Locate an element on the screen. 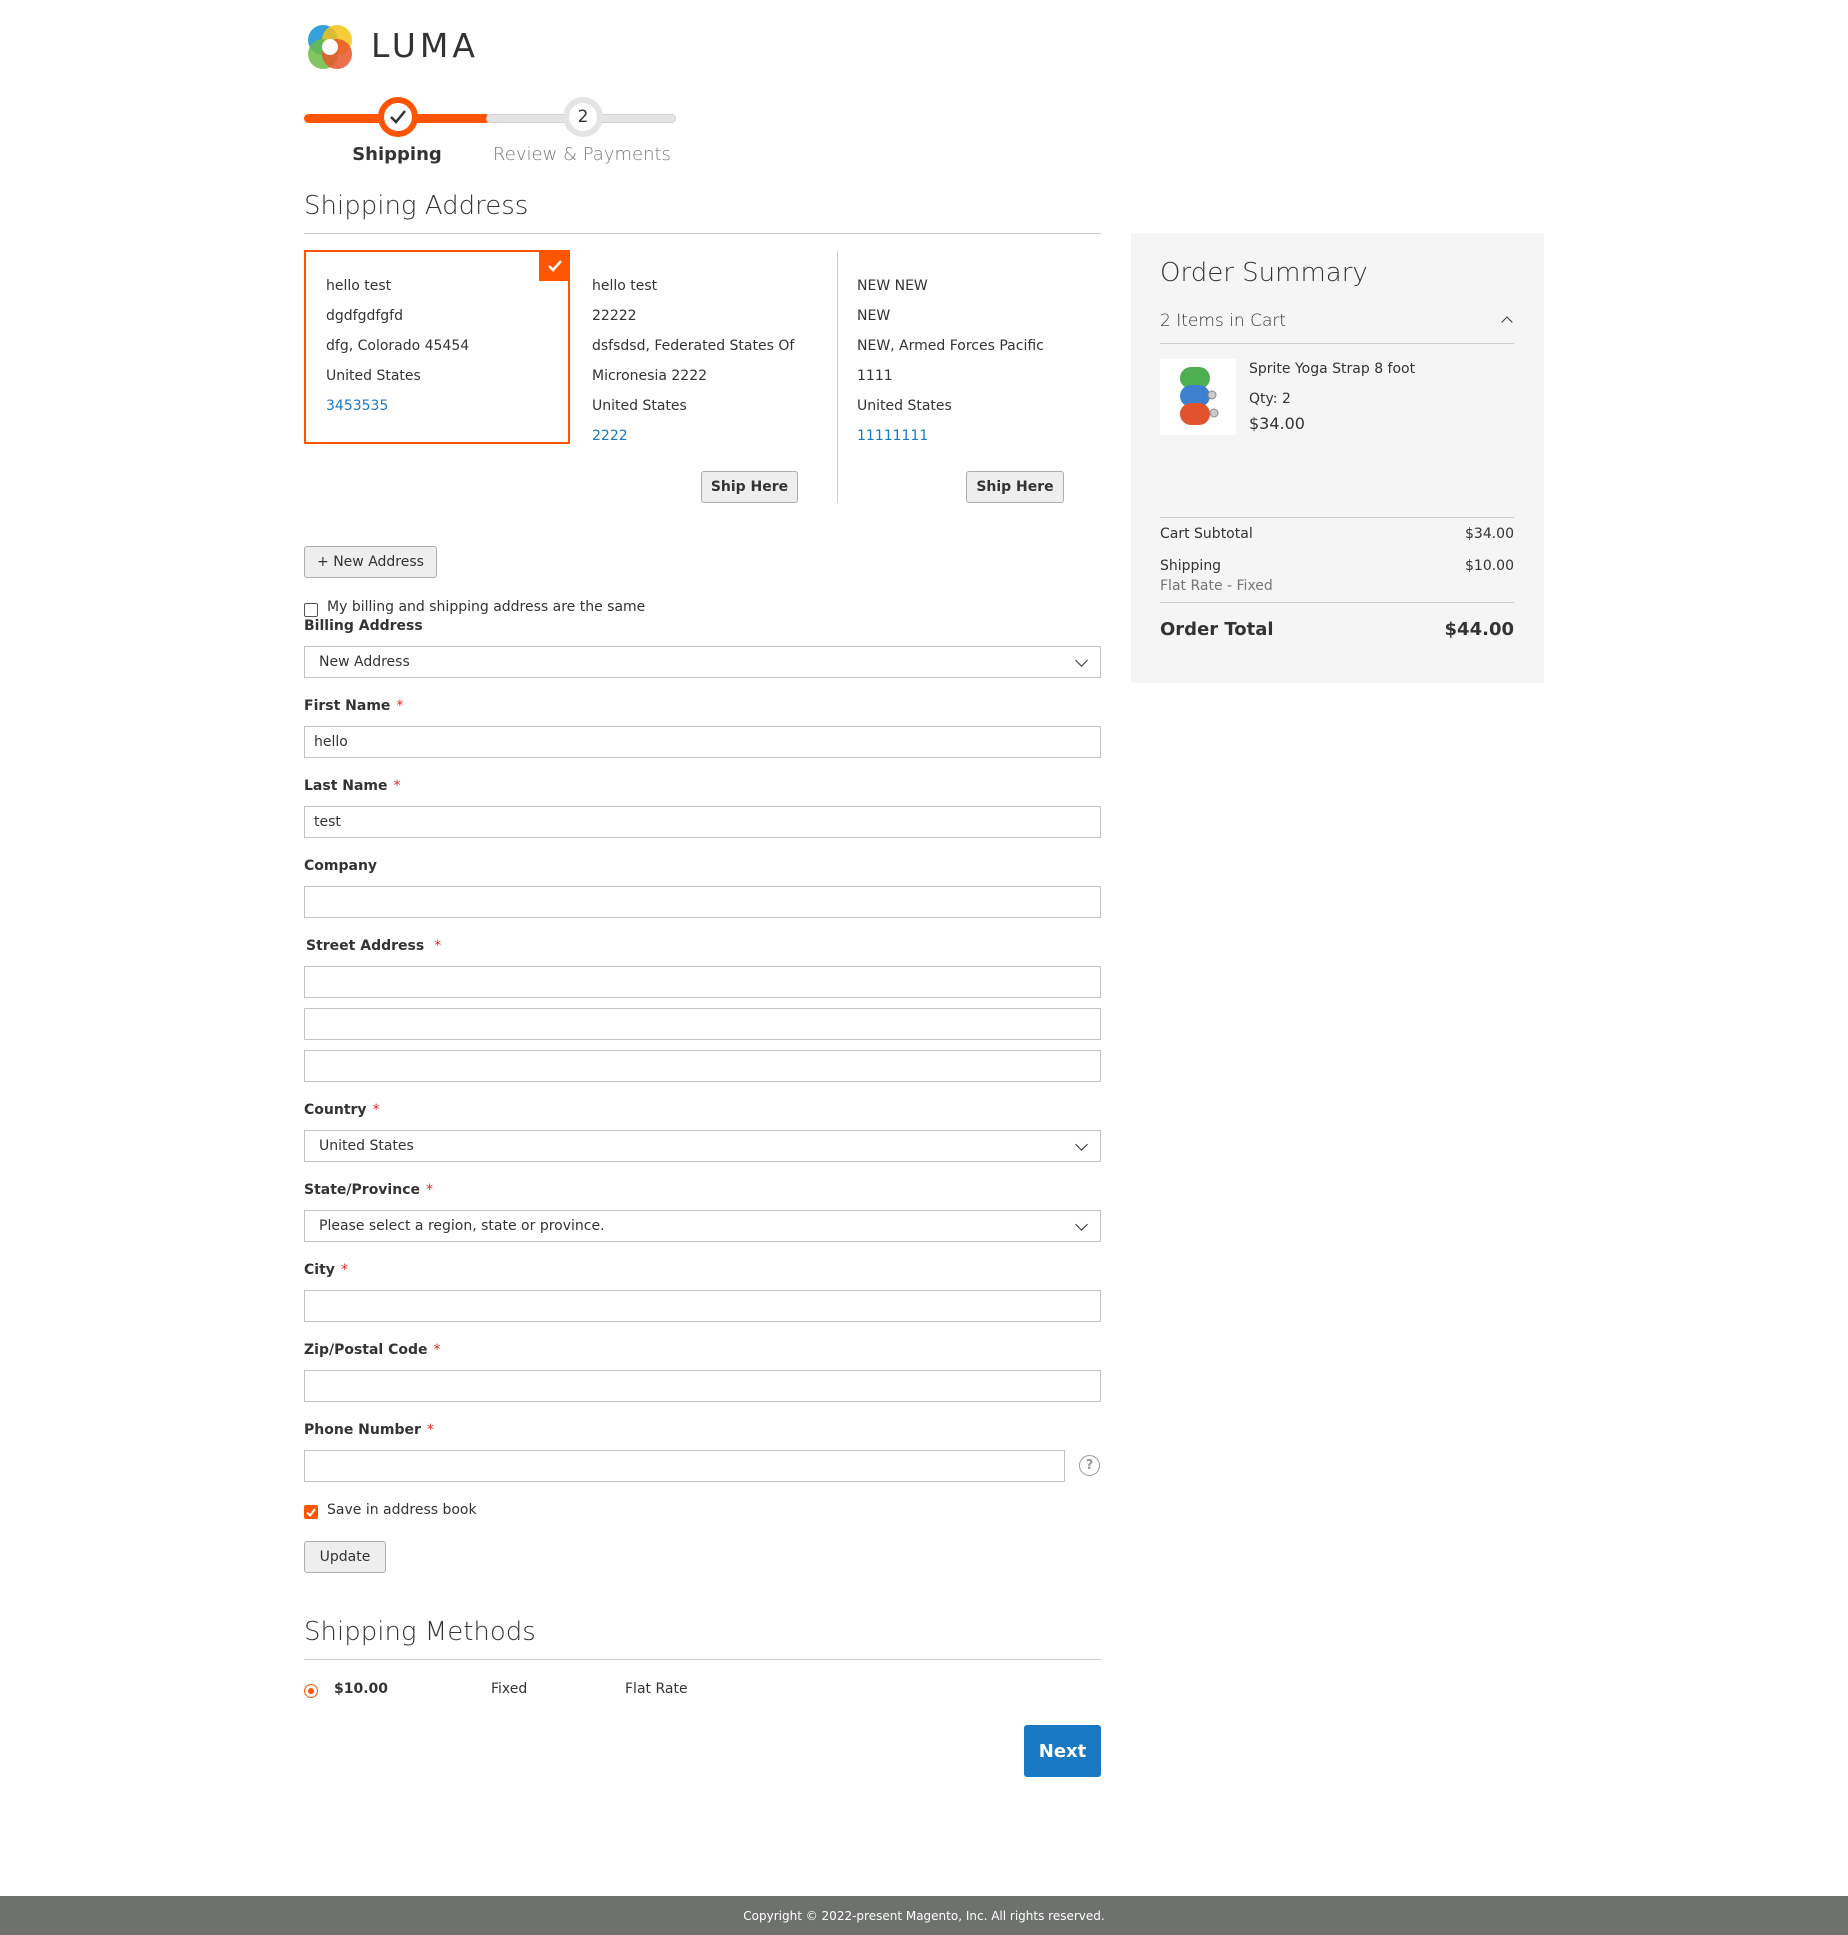 The height and width of the screenshot is (1935, 1848). country-label: Country * is located at coordinates (342, 1110).